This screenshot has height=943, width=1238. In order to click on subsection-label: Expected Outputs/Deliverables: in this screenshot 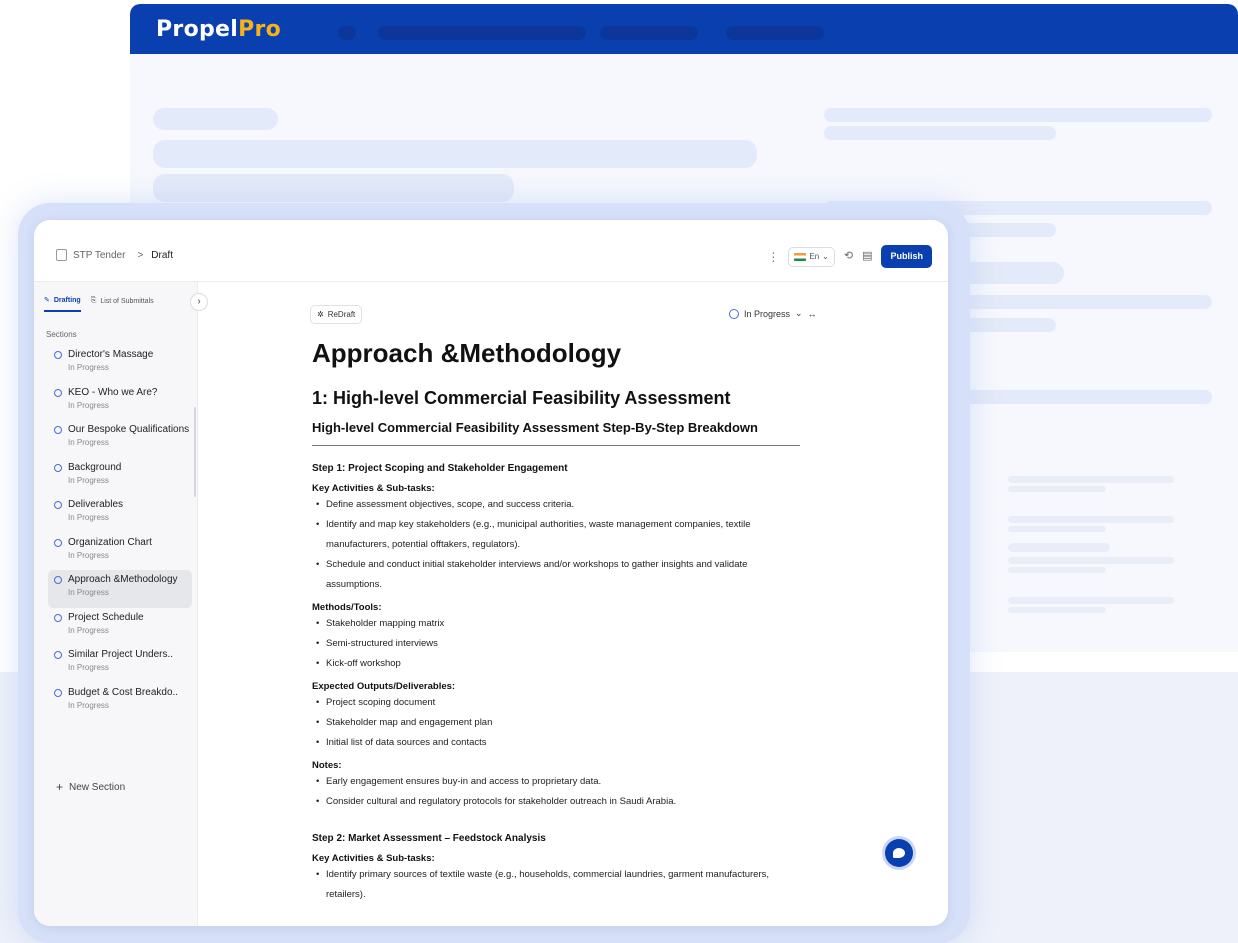, I will do `click(384, 686)`.